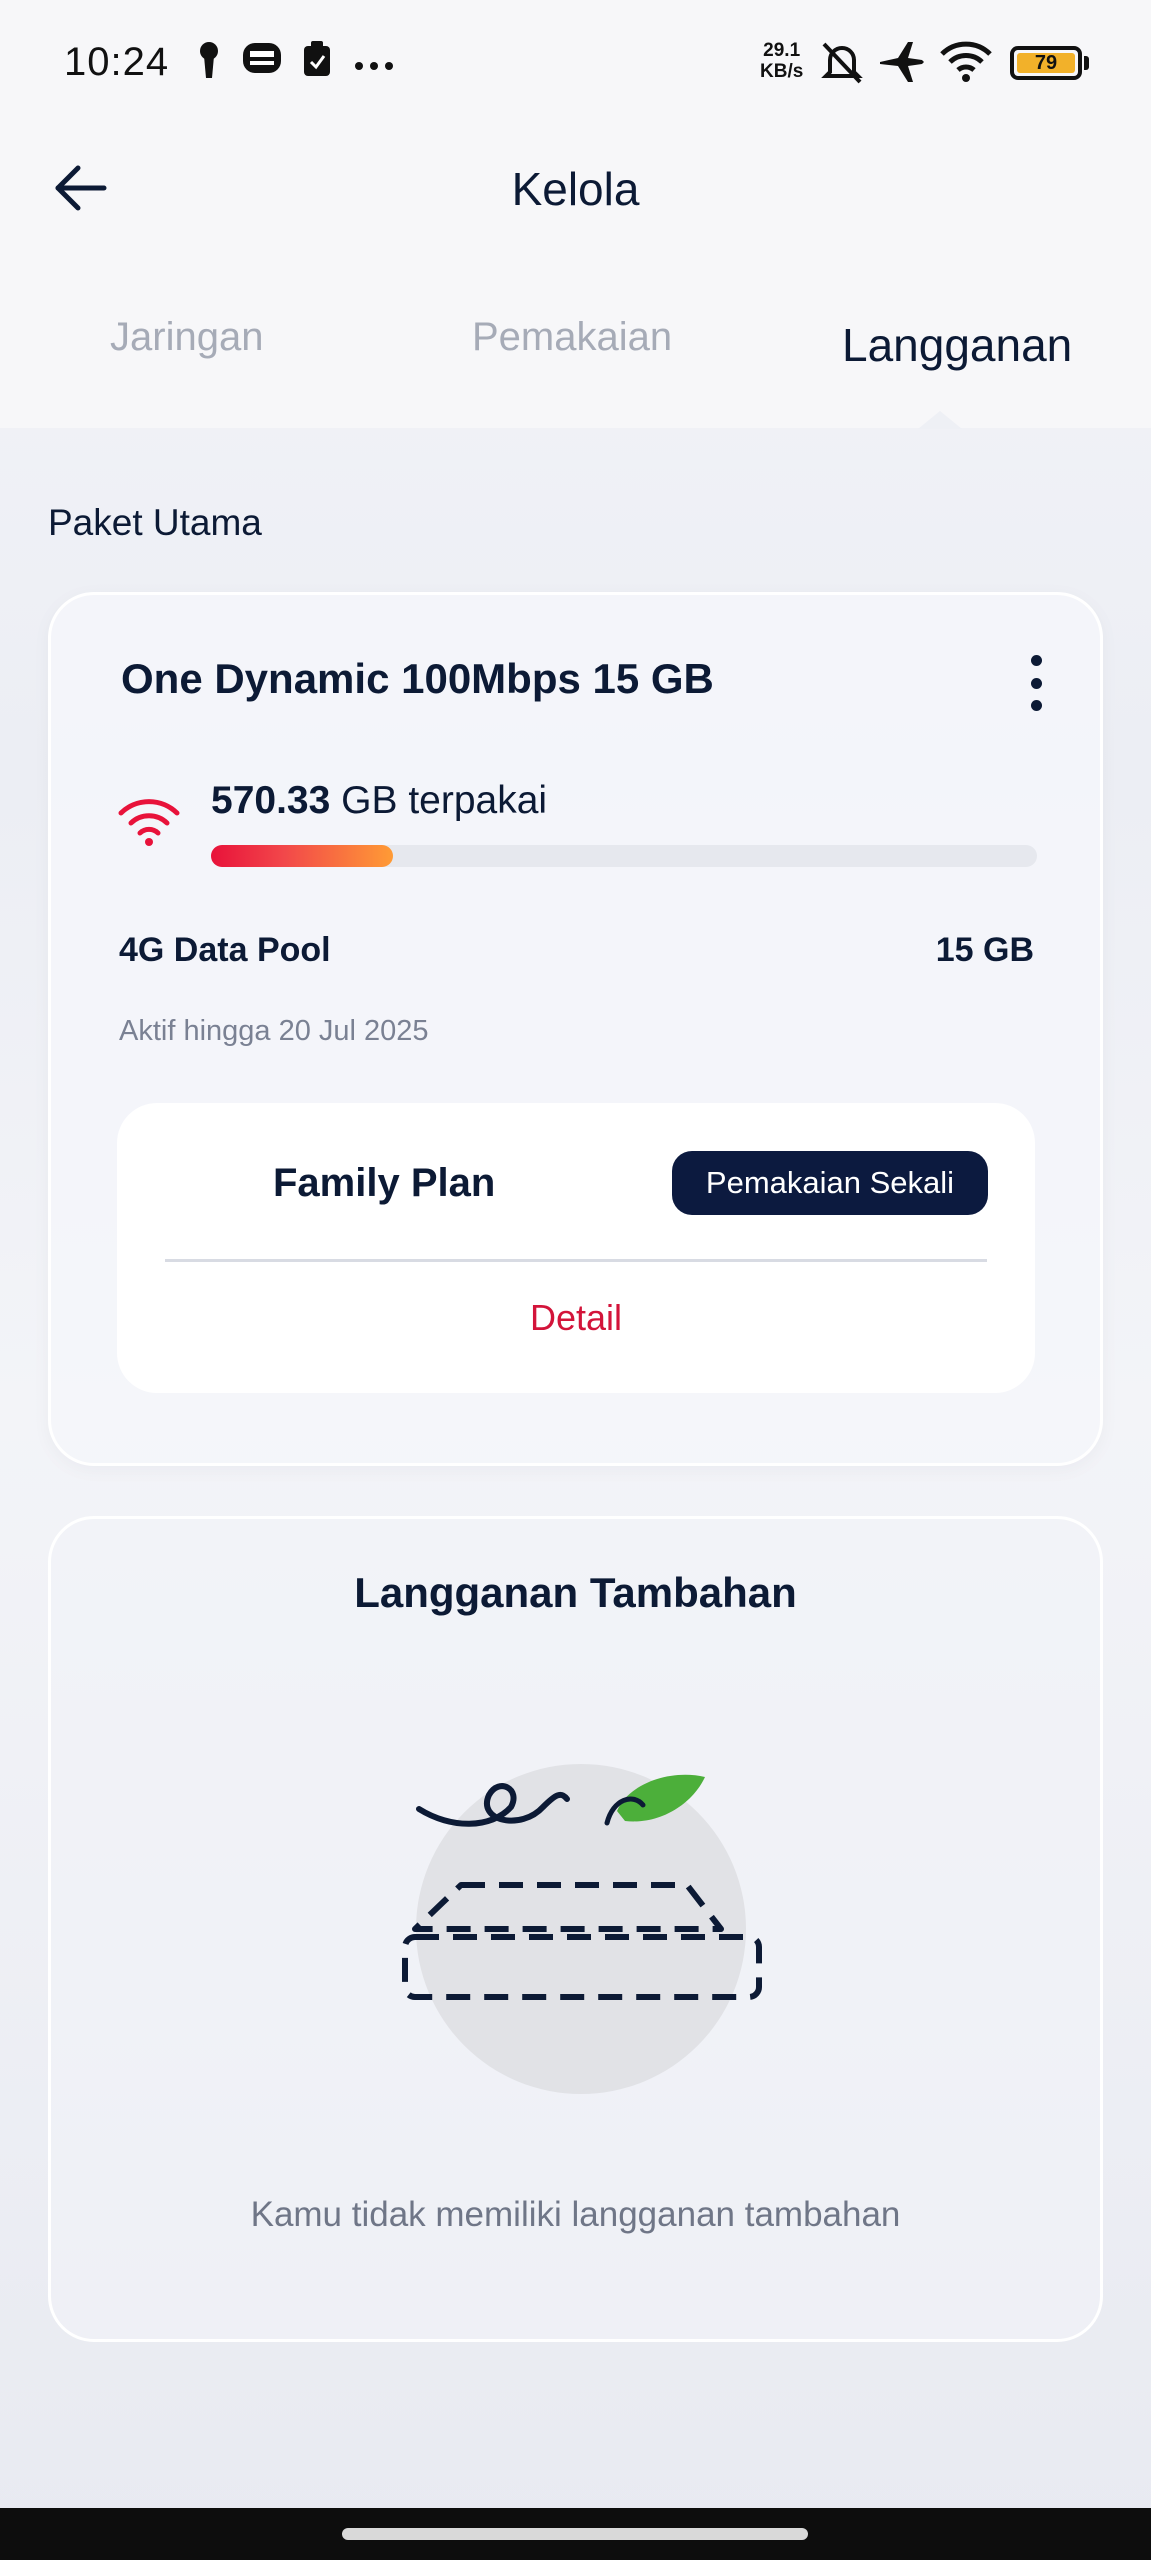 The width and height of the screenshot is (1151, 2560). Describe the element at coordinates (576, 1248) in the screenshot. I see `family-plan-box: Family Plan Pemakaian Sekali Detail` at that location.